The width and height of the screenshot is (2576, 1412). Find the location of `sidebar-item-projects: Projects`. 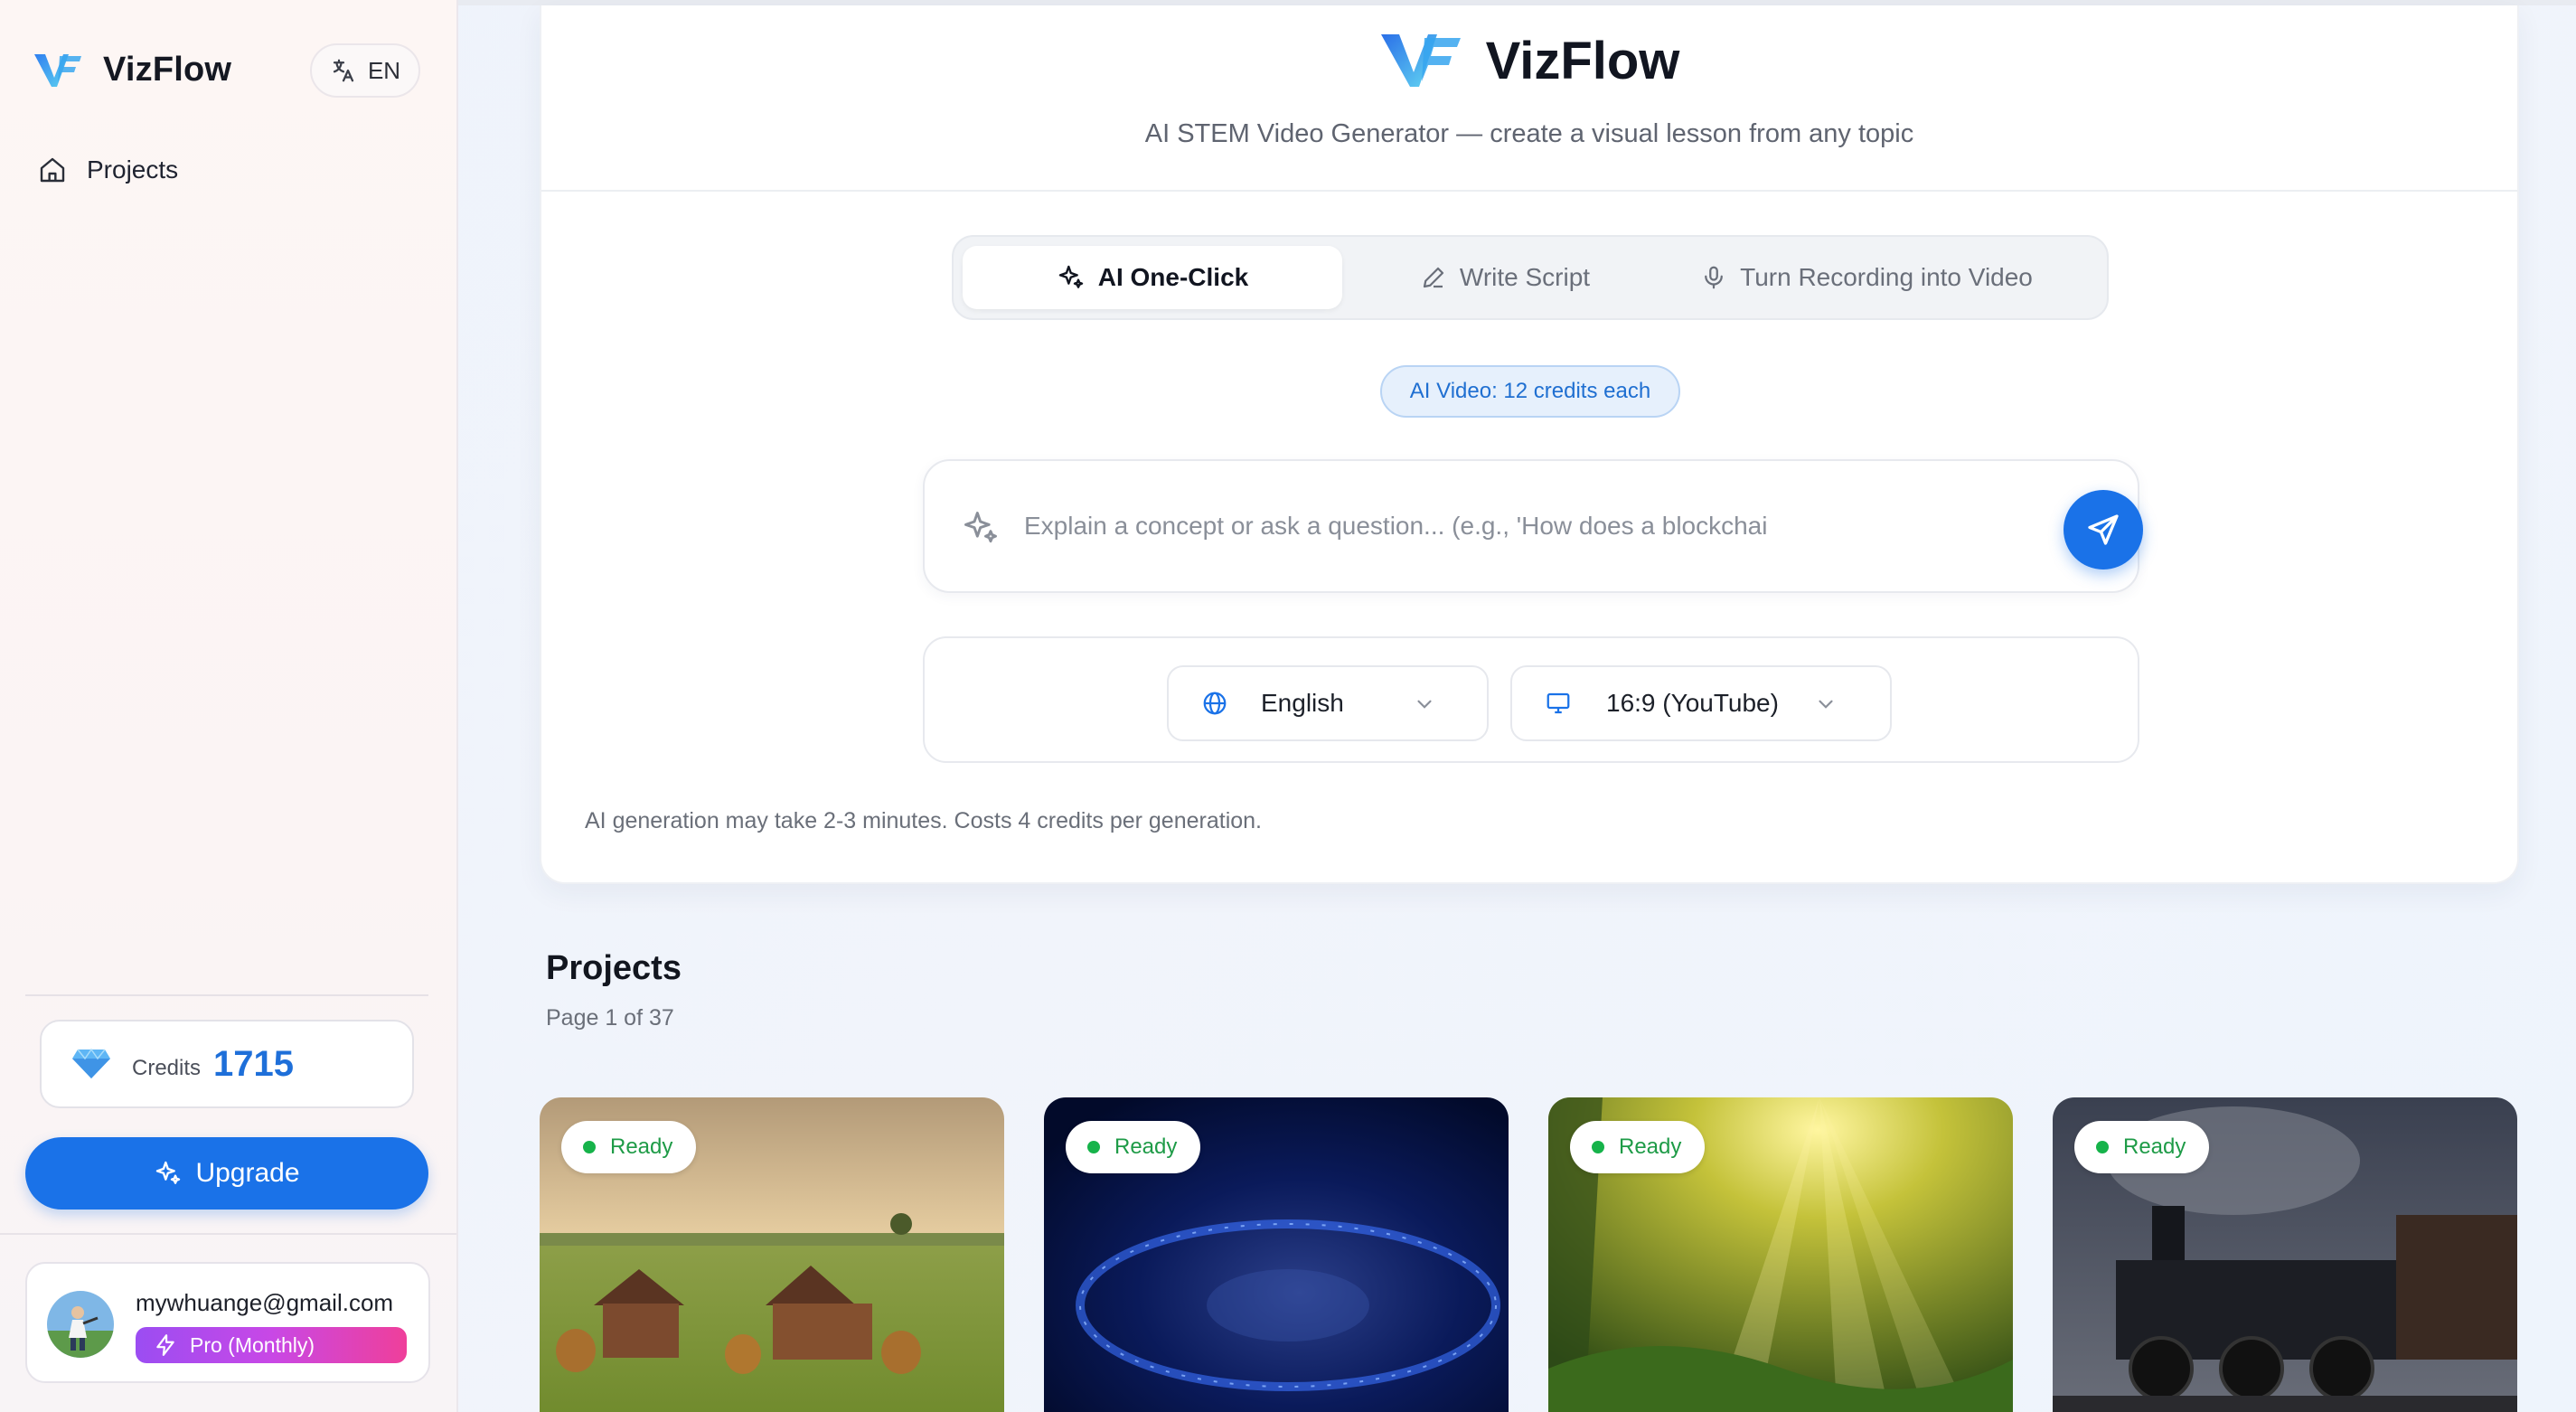

sidebar-item-projects: Projects is located at coordinates (108, 169).